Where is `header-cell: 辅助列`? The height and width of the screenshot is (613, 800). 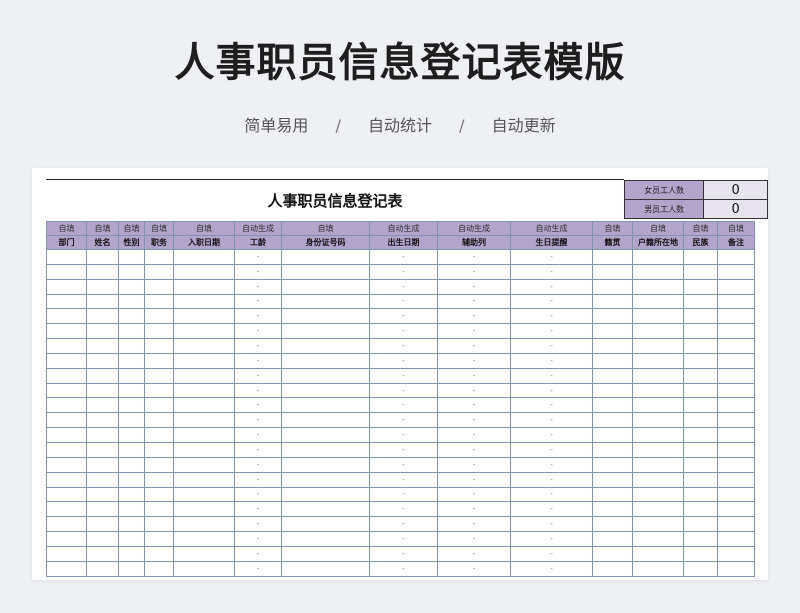
header-cell: 辅助列 is located at coordinates (474, 242).